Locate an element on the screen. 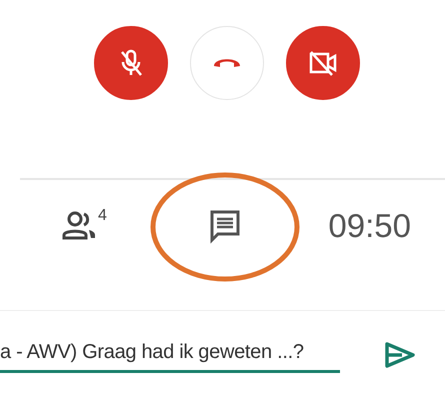  people-tab: 4 is located at coordinates (84, 226).